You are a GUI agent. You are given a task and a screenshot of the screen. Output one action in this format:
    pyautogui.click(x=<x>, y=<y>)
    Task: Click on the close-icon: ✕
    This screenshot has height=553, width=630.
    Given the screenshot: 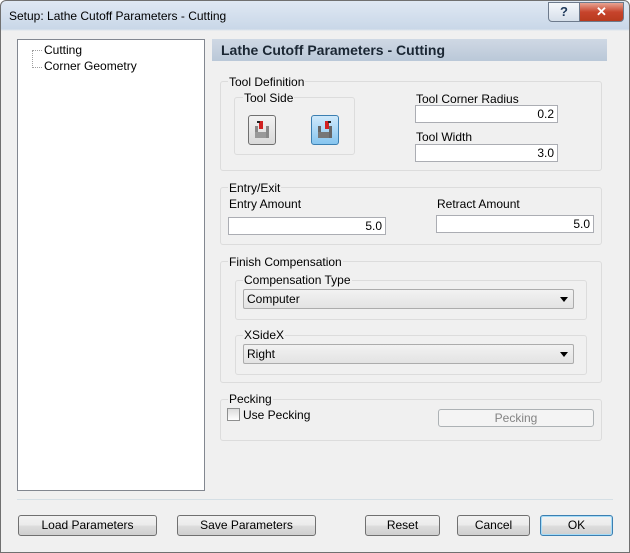 What is the action you would take?
    pyautogui.click(x=601, y=11)
    